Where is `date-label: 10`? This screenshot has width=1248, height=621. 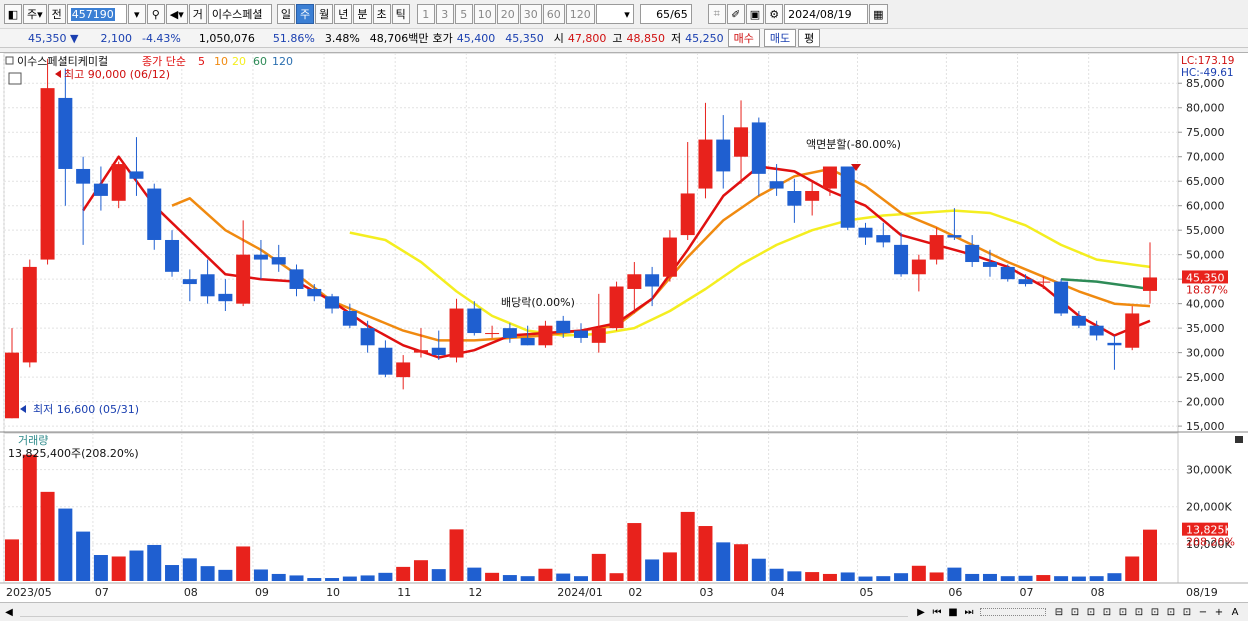 date-label: 10 is located at coordinates (333, 592).